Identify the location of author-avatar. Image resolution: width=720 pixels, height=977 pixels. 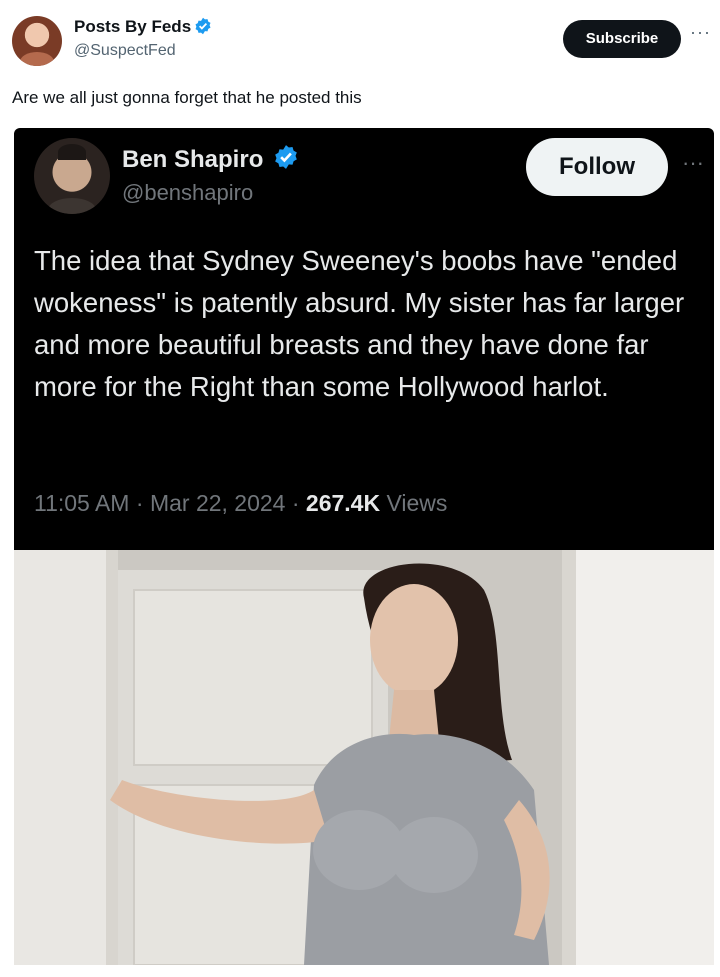
(37, 41).